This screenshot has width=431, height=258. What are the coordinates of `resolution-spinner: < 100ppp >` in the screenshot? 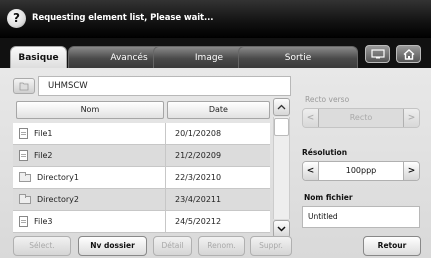 It's located at (361, 171).